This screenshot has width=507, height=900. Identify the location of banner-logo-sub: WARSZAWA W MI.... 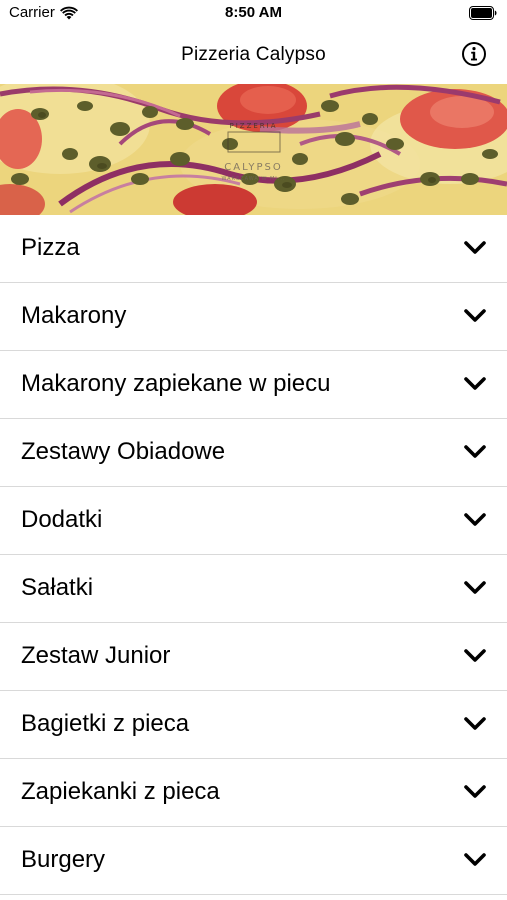
(253, 179).